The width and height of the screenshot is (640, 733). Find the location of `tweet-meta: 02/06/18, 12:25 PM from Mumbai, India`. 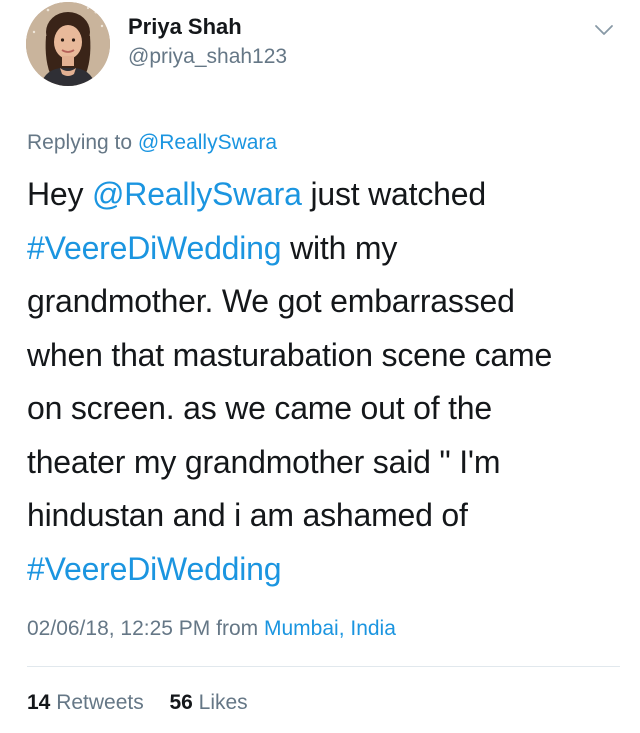

tweet-meta: 02/06/18, 12:25 PM from Mumbai, India is located at coordinates (211, 629).